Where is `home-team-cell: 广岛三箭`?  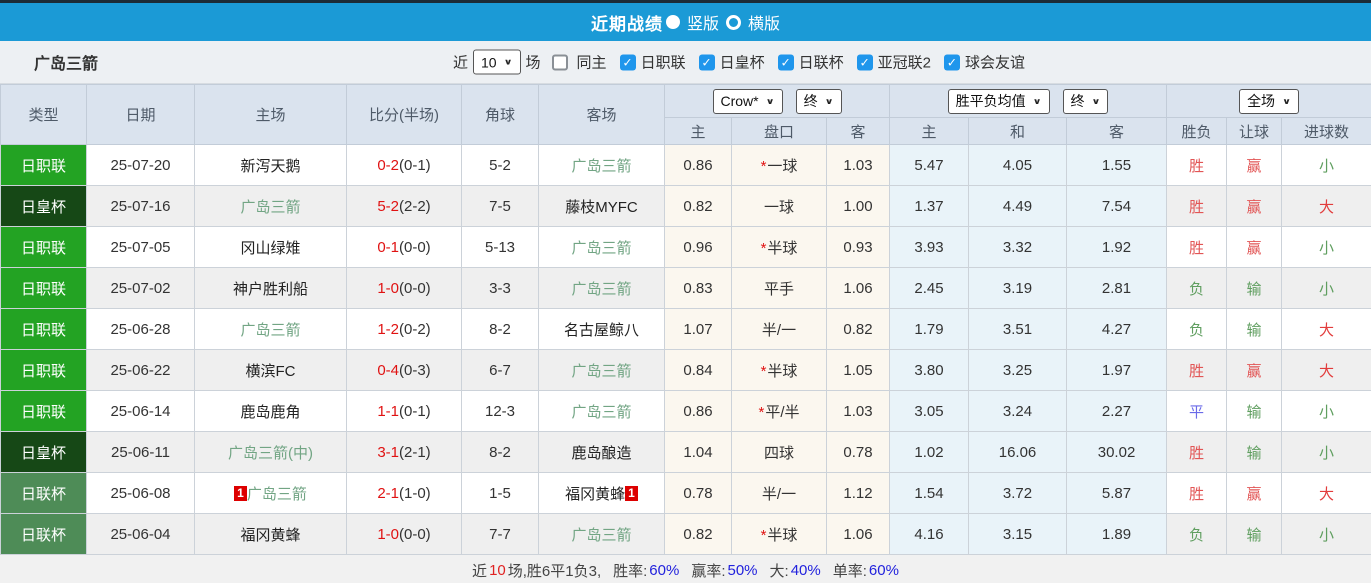
home-team-cell: 广岛三箭 is located at coordinates (270, 206).